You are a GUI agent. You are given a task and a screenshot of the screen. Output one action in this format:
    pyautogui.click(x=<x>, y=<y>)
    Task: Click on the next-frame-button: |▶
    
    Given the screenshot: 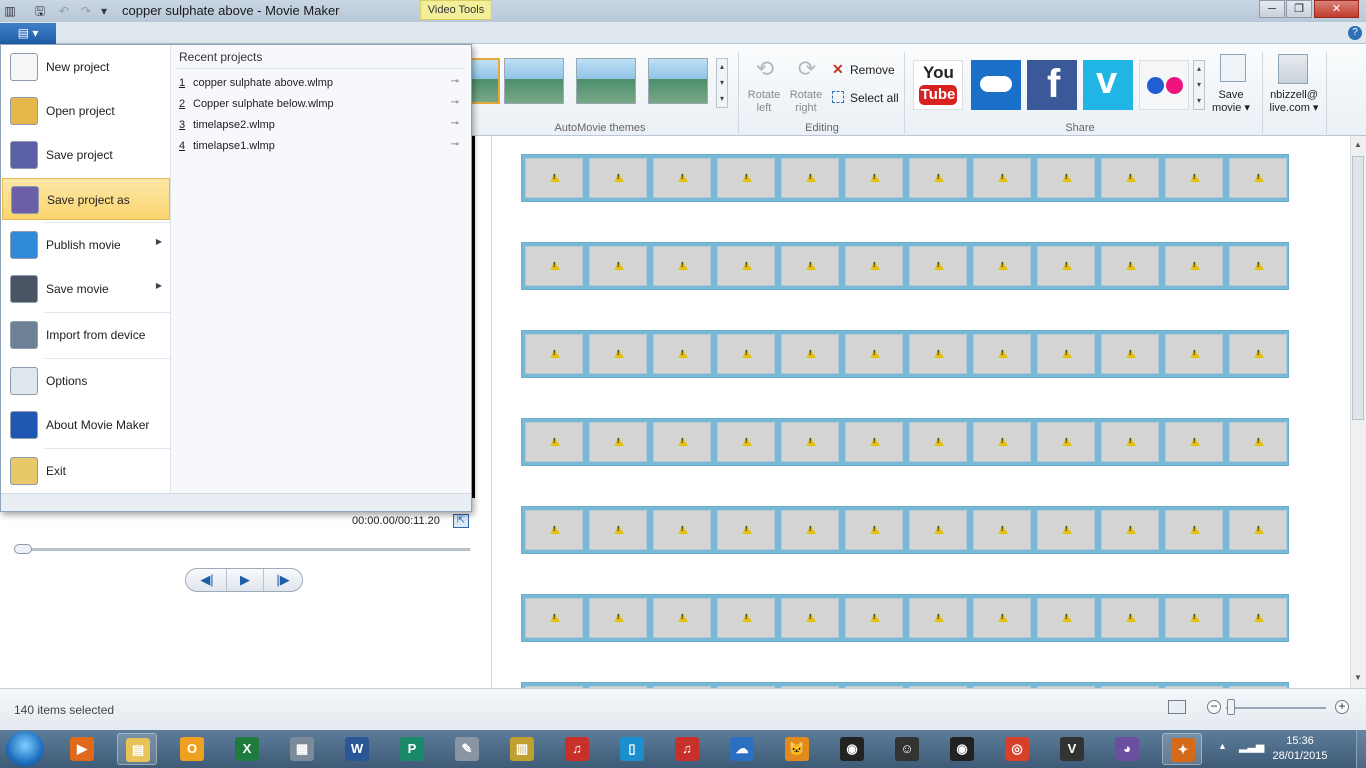 What is the action you would take?
    pyautogui.click(x=283, y=580)
    